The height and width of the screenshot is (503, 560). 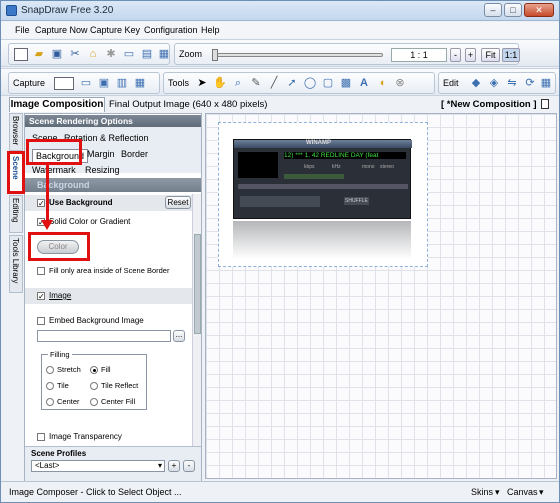 I want to click on zoom-out-button: -, so click(x=455, y=55).